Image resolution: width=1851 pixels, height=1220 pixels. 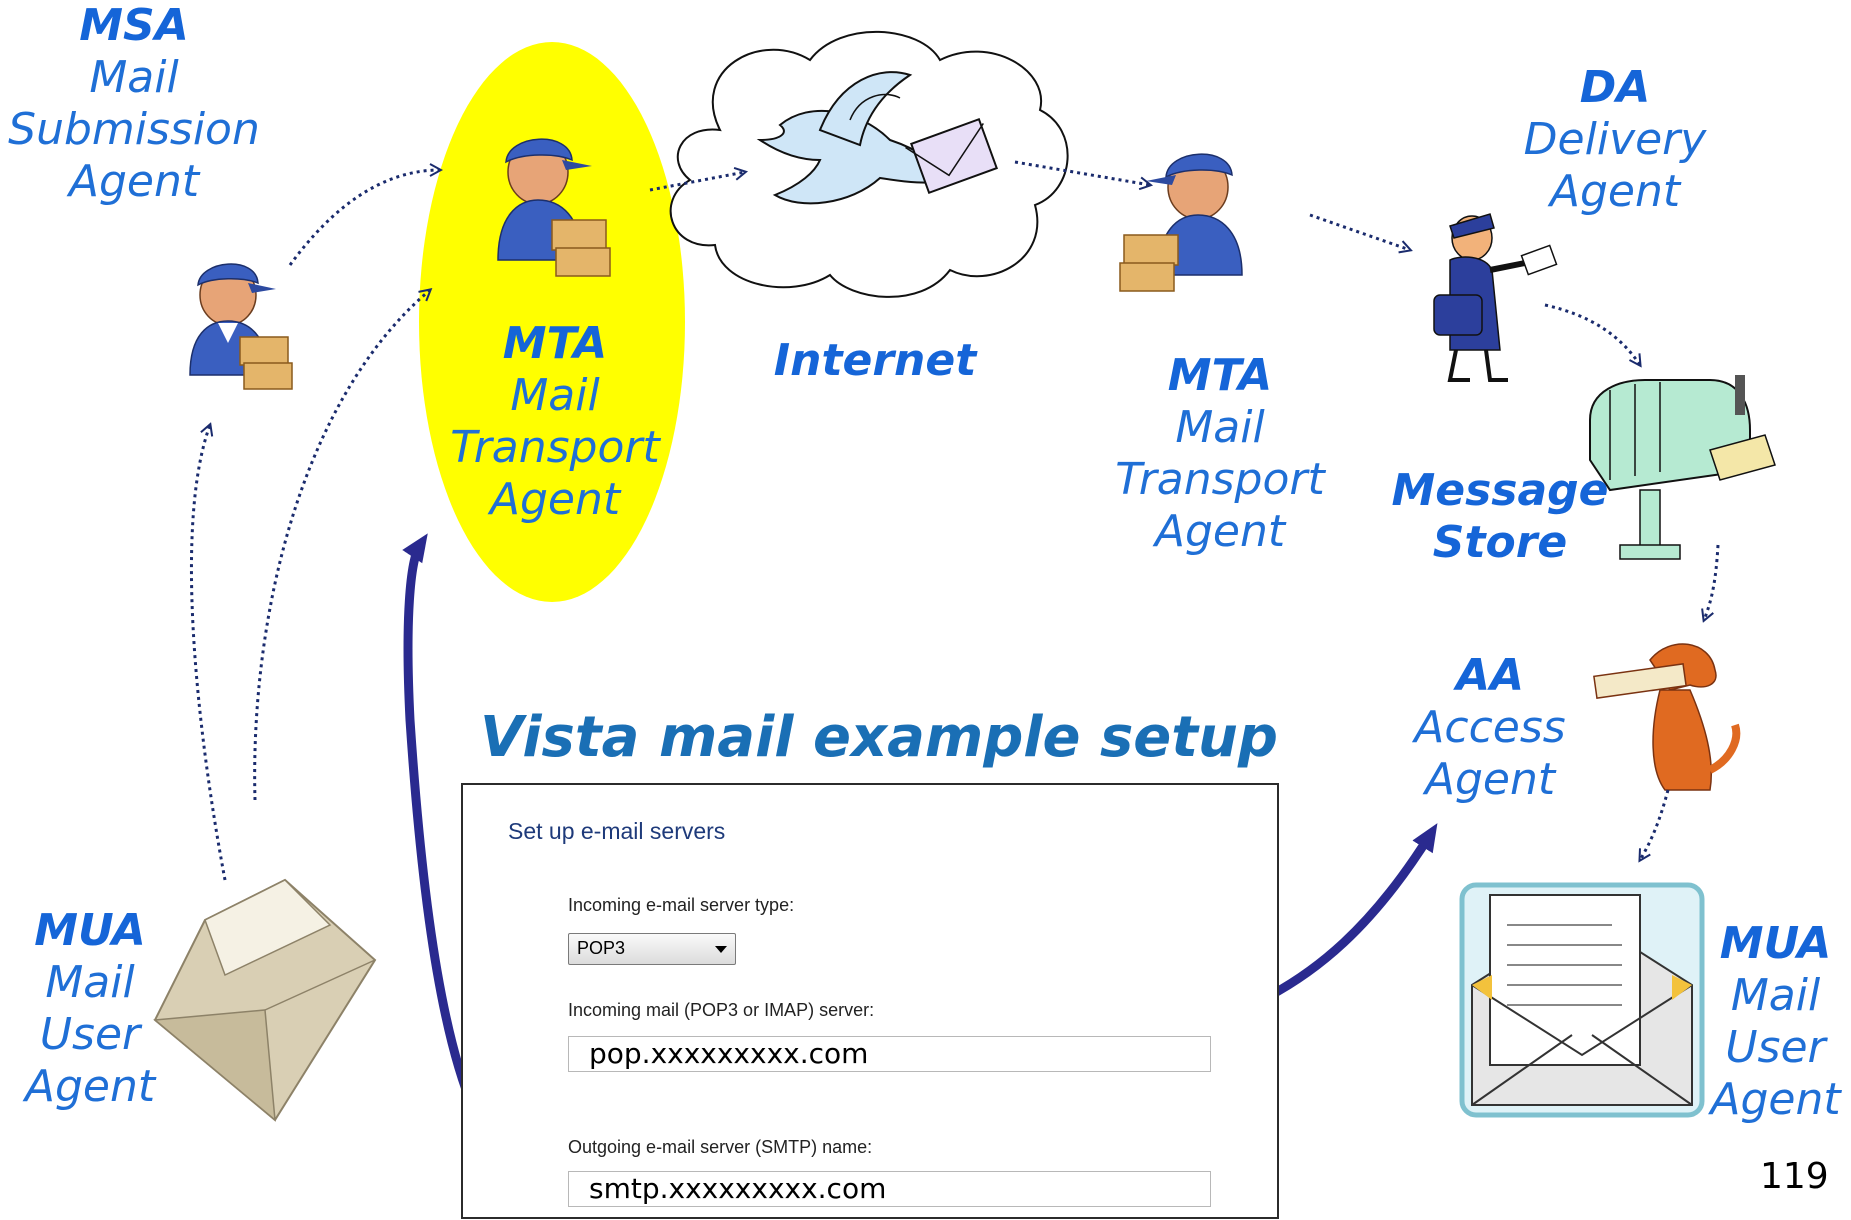 What do you see at coordinates (90, 1034) in the screenshot?
I see `mua-left-line2: User` at bounding box center [90, 1034].